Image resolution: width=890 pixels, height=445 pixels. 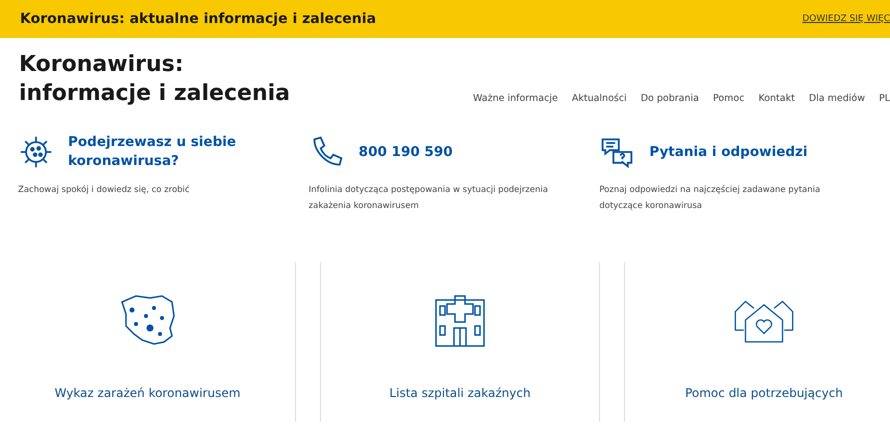 What do you see at coordinates (734, 152) in the screenshot?
I see `info-title: Pytania i odpowiedzi` at bounding box center [734, 152].